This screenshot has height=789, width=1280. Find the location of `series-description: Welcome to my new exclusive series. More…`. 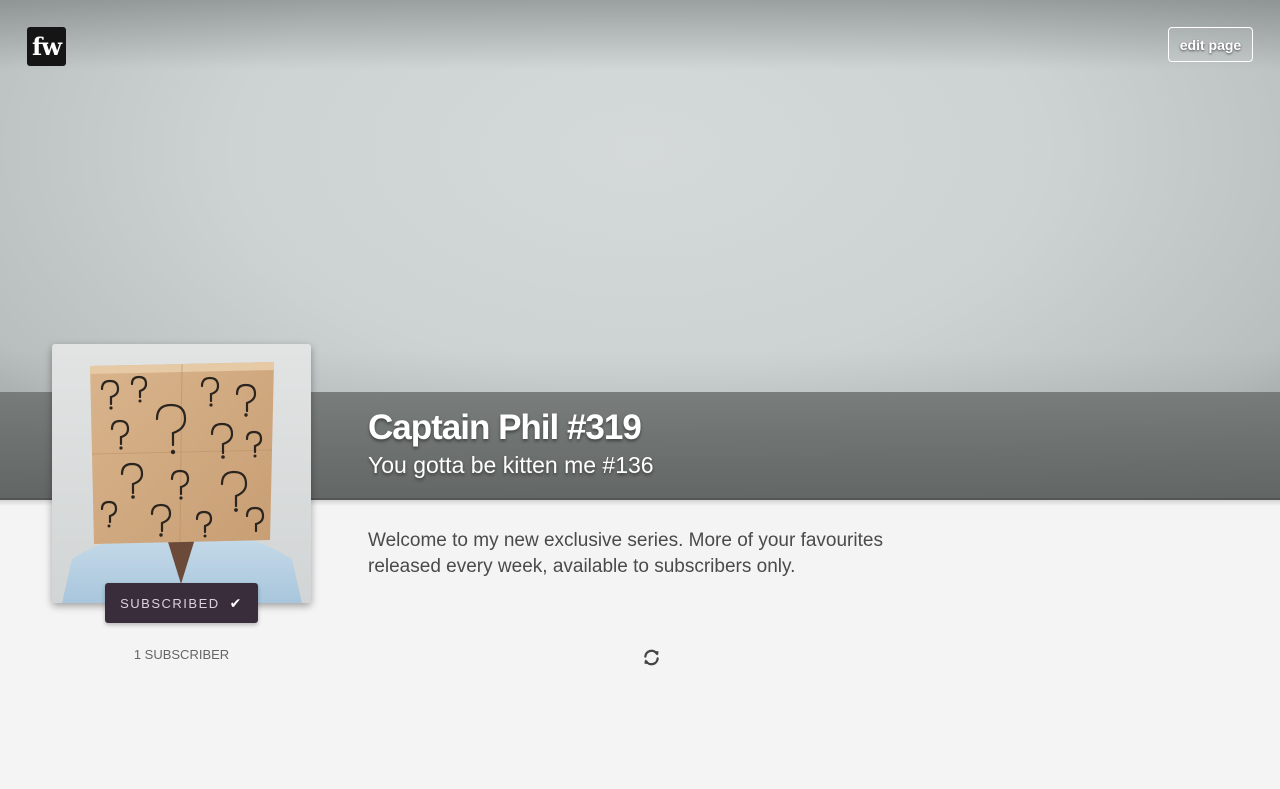

series-description: Welcome to my new exclusive series. More… is located at coordinates (625, 553).